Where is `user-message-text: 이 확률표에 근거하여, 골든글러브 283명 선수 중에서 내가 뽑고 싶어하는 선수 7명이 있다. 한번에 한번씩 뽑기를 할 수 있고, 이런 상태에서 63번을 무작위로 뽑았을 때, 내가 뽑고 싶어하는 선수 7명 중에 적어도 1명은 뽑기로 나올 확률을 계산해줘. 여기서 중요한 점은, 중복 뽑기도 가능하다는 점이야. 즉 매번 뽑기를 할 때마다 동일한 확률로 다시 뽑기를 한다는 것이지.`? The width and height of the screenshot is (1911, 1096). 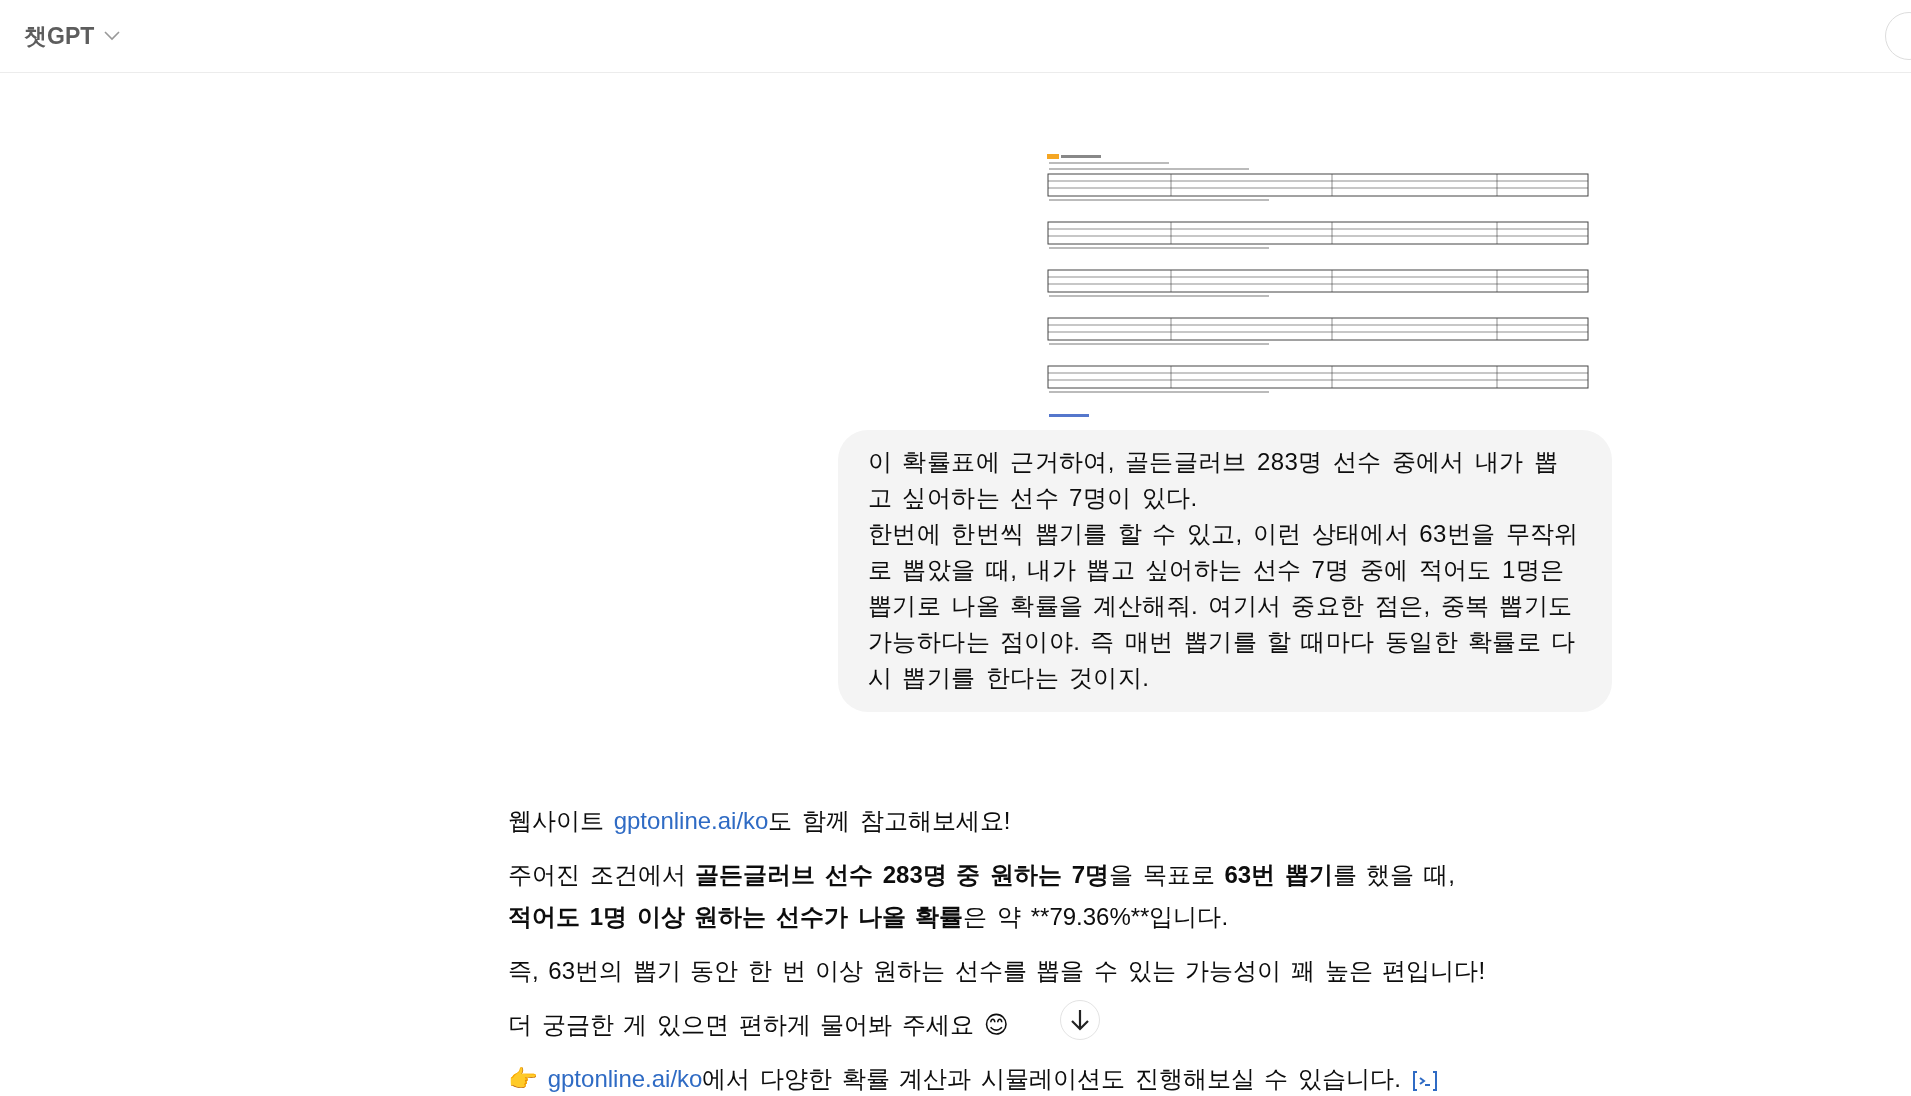 user-message-text: 이 확률표에 근거하여, 골든글러브 283명 선수 중에서 내가 뽑고 싶어하는 선수 7명이 있다. 한번에 한번씩 뽑기를 할 수 있고, 이런 상태에서 63번을 무작위로 뽑았을 때, 내가 뽑고 싶어하는 선수 7명 중에 적어도 1명은 뽑기로 나올 확률을 계산해줘. 여기서 중요한 점은, 중복 뽑기도 가능하다는 점이야. 즉 매번 뽑기를 할 때마다 동일한 확률로 다시 뽑기를 한다는 것이지. is located at coordinates (1224, 570).